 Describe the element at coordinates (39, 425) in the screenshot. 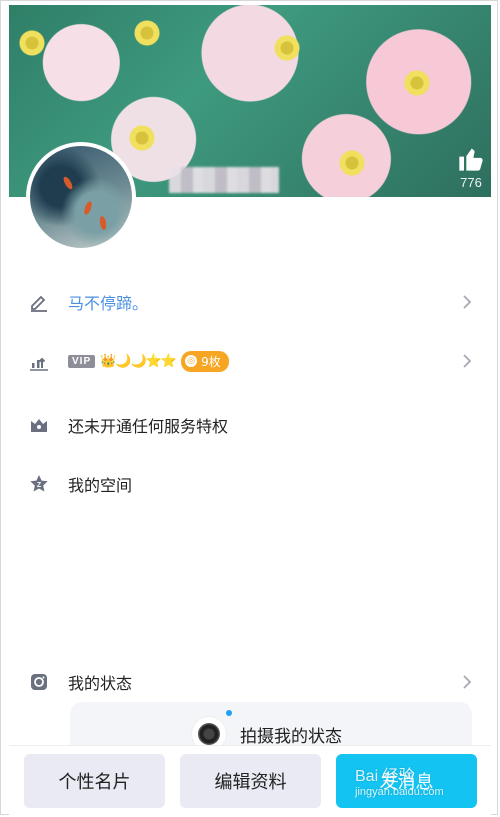

I see `crown-box-icon` at that location.